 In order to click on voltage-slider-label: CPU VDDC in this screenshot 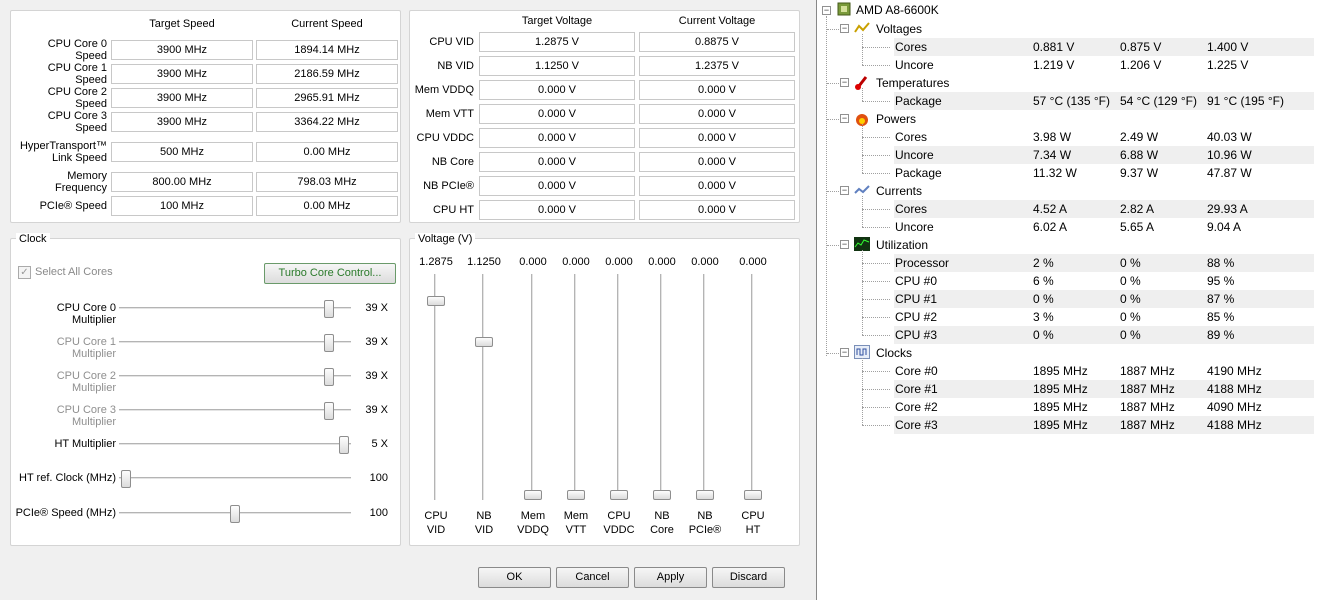, I will do `click(619, 523)`.